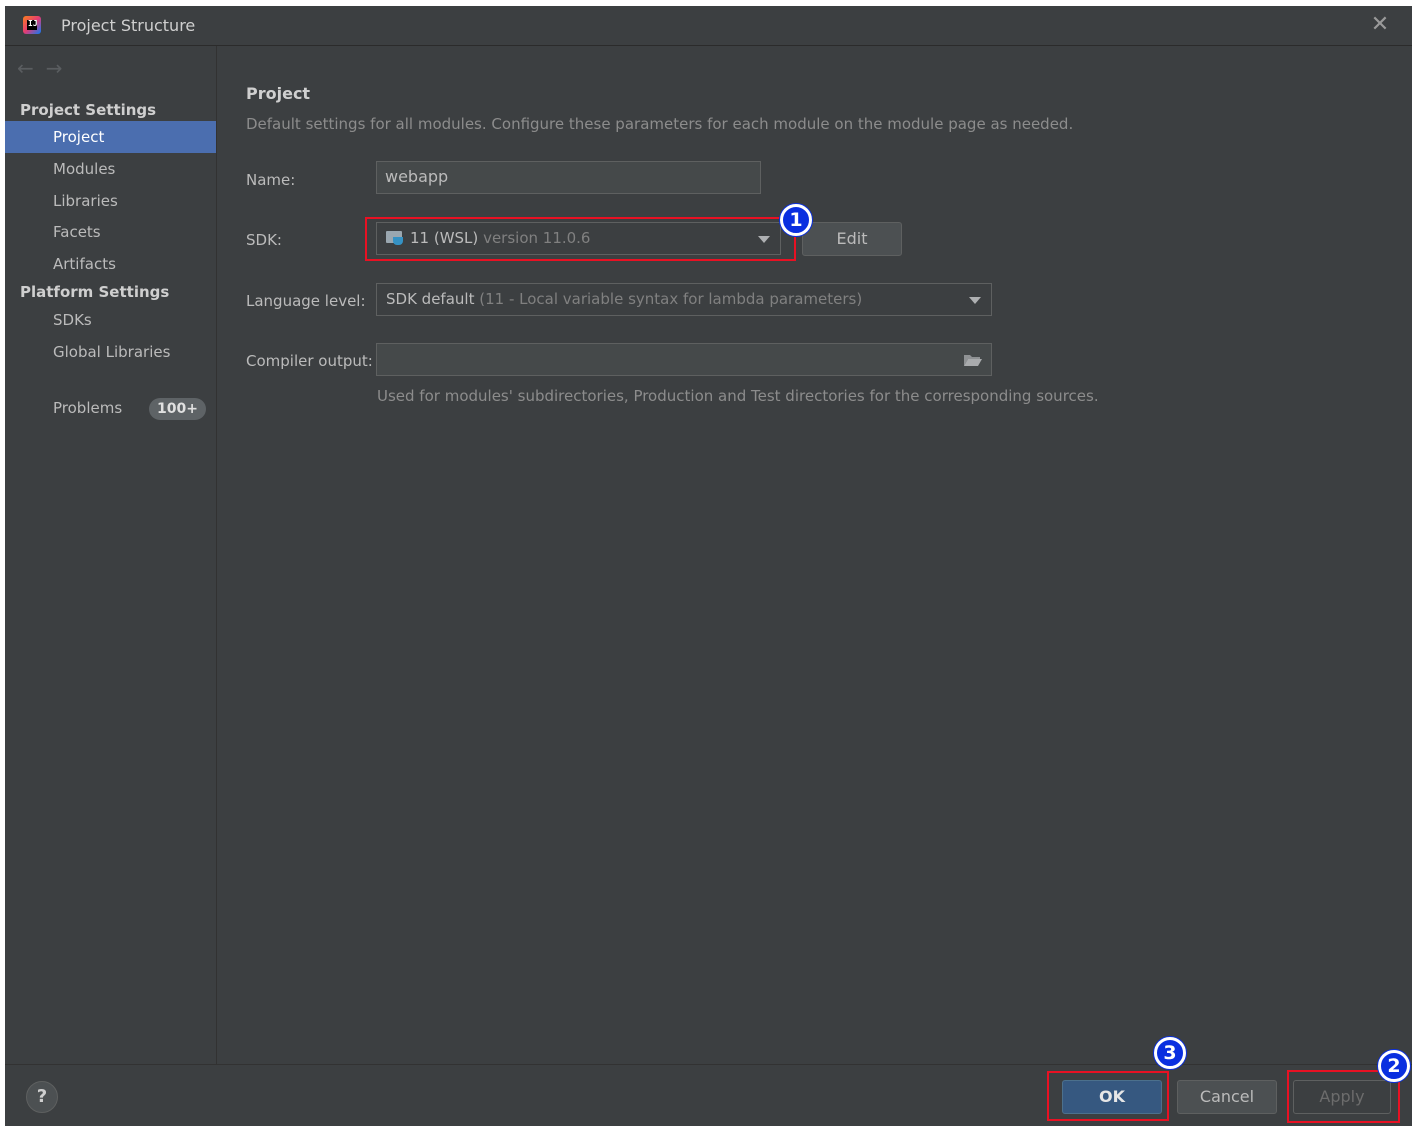 The width and height of the screenshot is (1421, 1126). What do you see at coordinates (1394, 1066) in the screenshot?
I see `annotation-marker-2: 2` at bounding box center [1394, 1066].